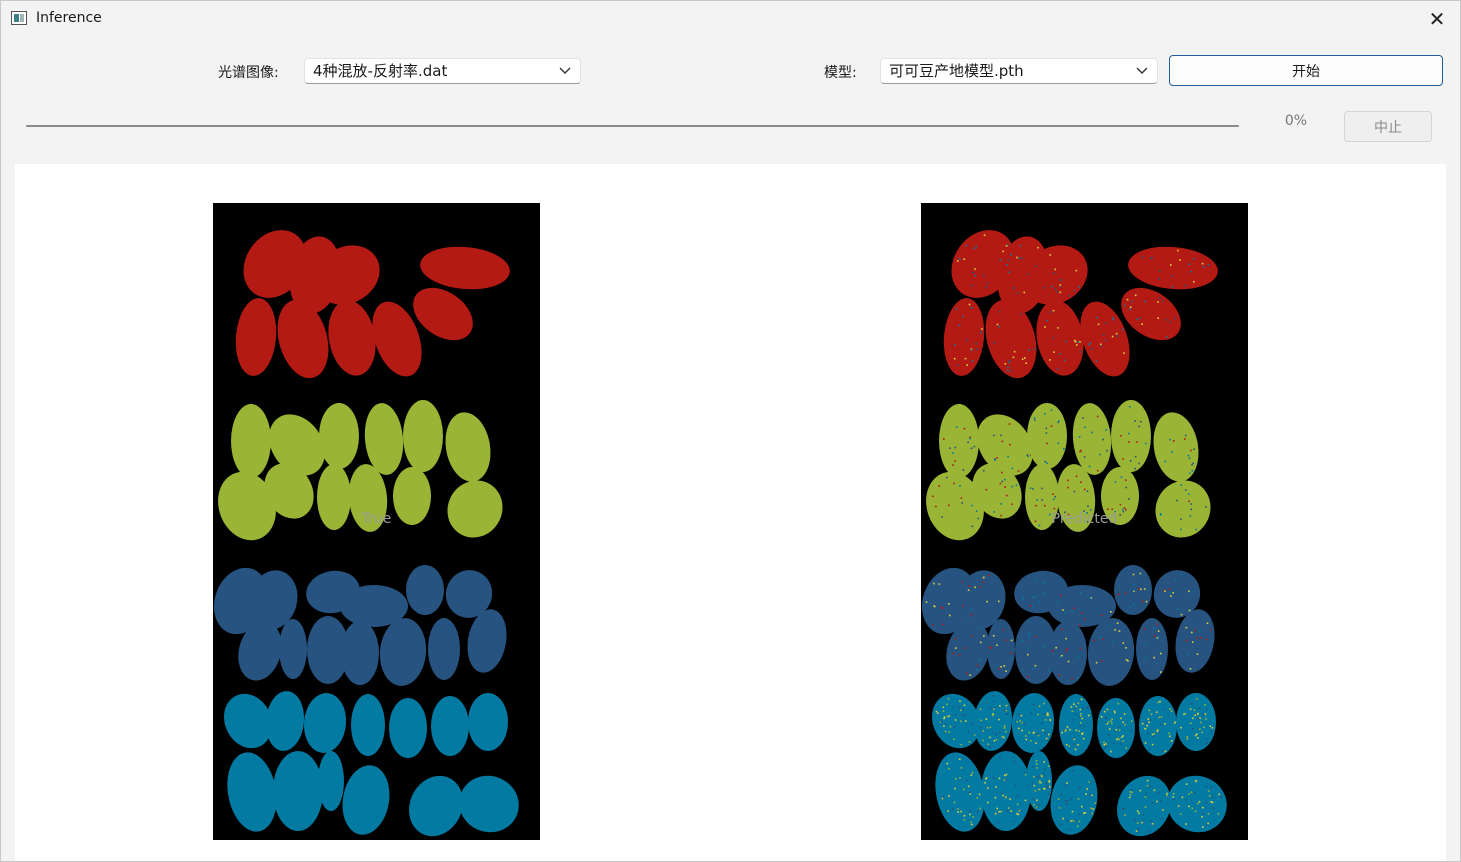  I want to click on stop-button: 中止, so click(1388, 126).